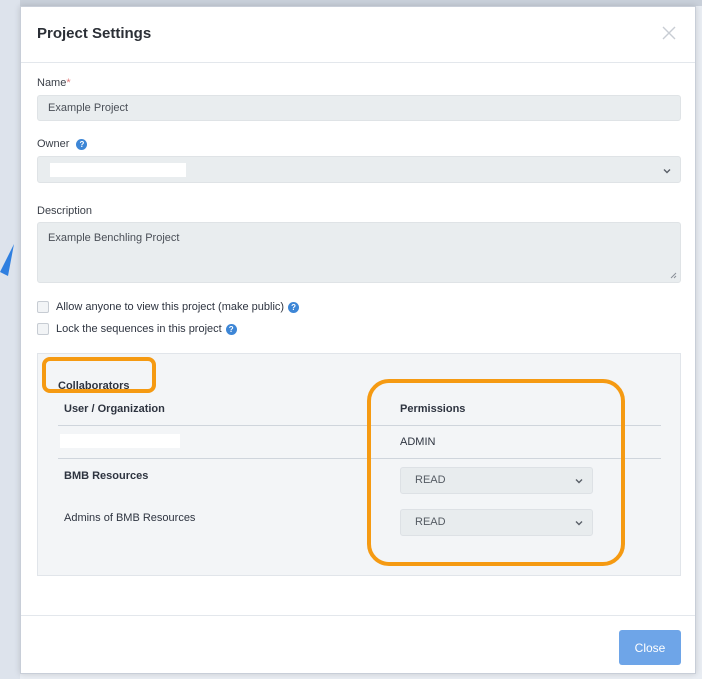 The height and width of the screenshot is (679, 702). Describe the element at coordinates (359, 252) in the screenshot. I see `description-field: Example Benchling Project` at that location.